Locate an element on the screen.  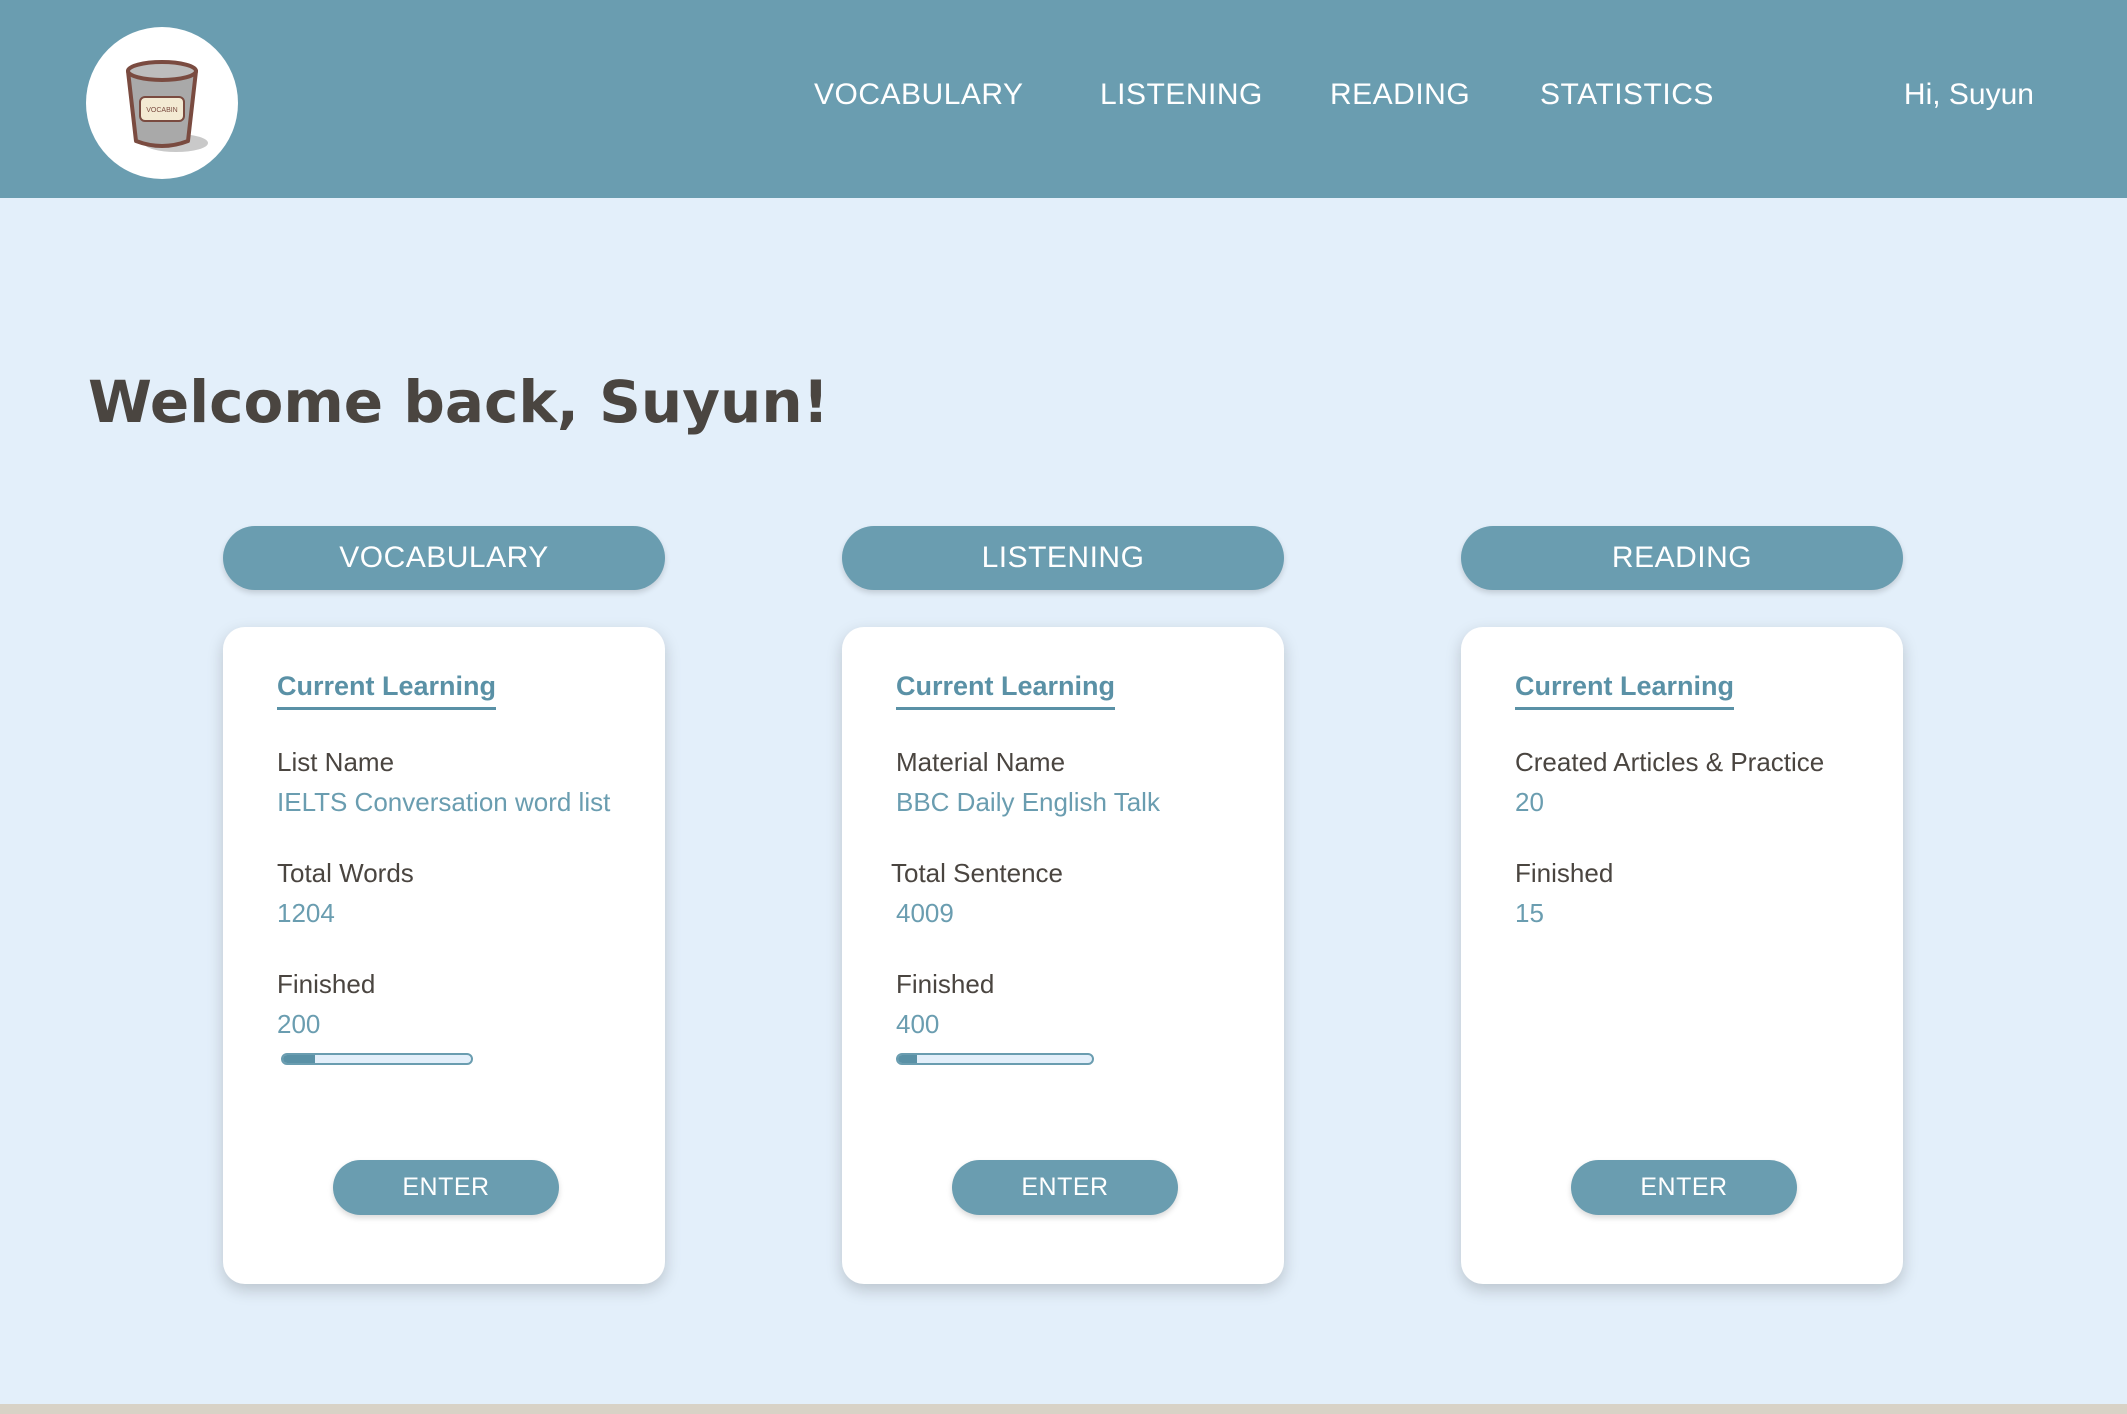
nav-listening: LISTENING is located at coordinates (1181, 95).